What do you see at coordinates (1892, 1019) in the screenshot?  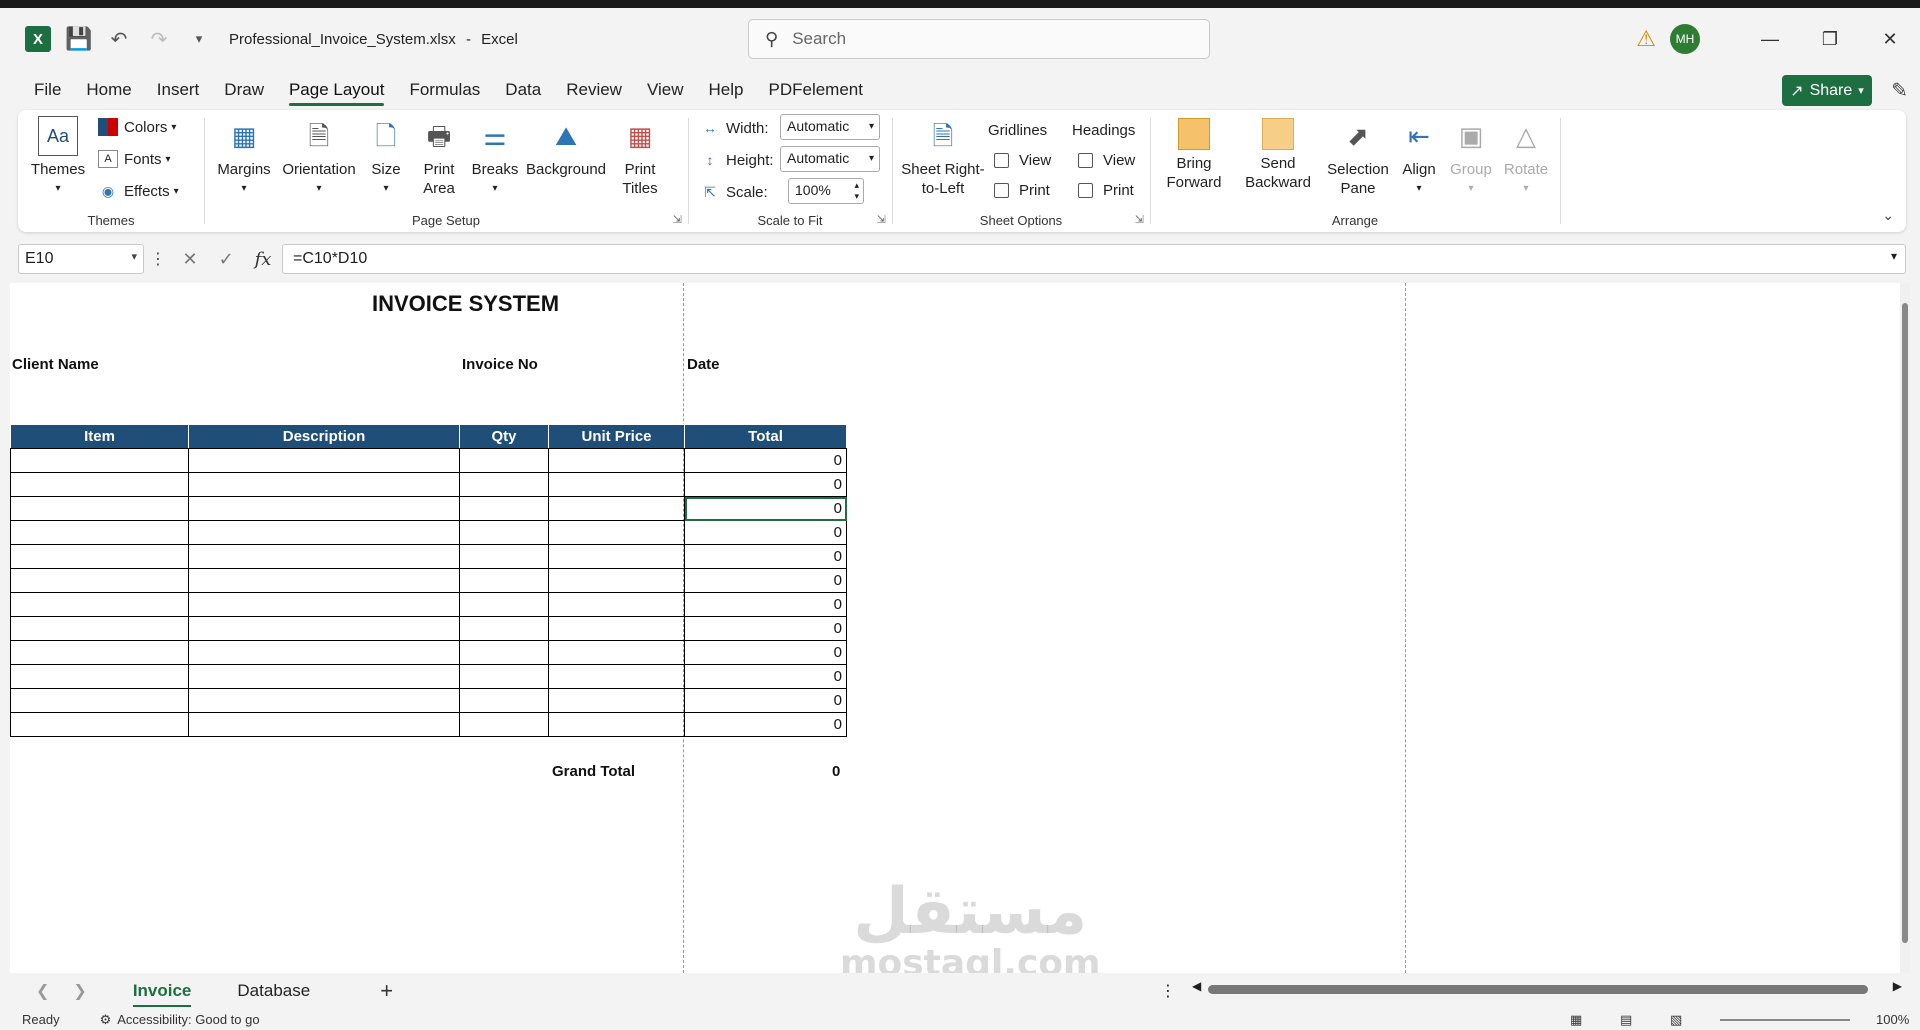 I see `zoom-level: 100%` at bounding box center [1892, 1019].